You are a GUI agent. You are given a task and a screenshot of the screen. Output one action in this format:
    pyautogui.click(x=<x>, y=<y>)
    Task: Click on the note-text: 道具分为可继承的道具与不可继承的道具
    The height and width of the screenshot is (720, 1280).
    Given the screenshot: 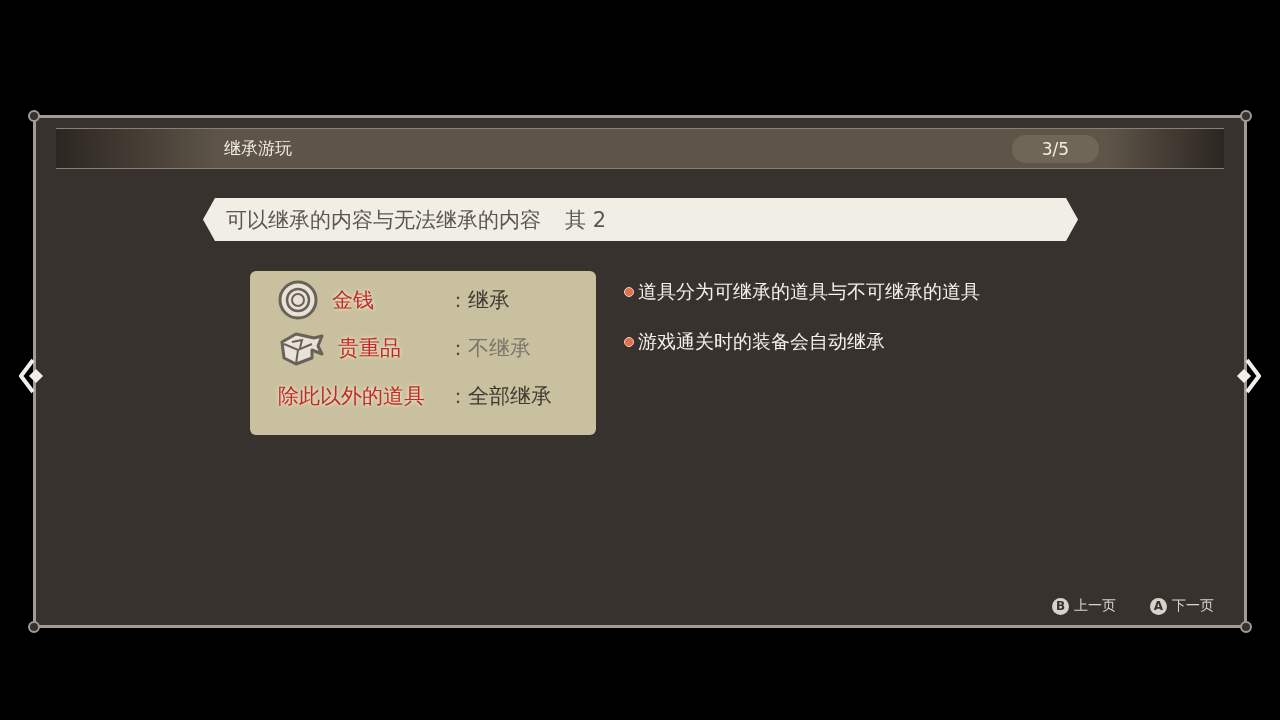 What is the action you would take?
    pyautogui.click(x=809, y=291)
    